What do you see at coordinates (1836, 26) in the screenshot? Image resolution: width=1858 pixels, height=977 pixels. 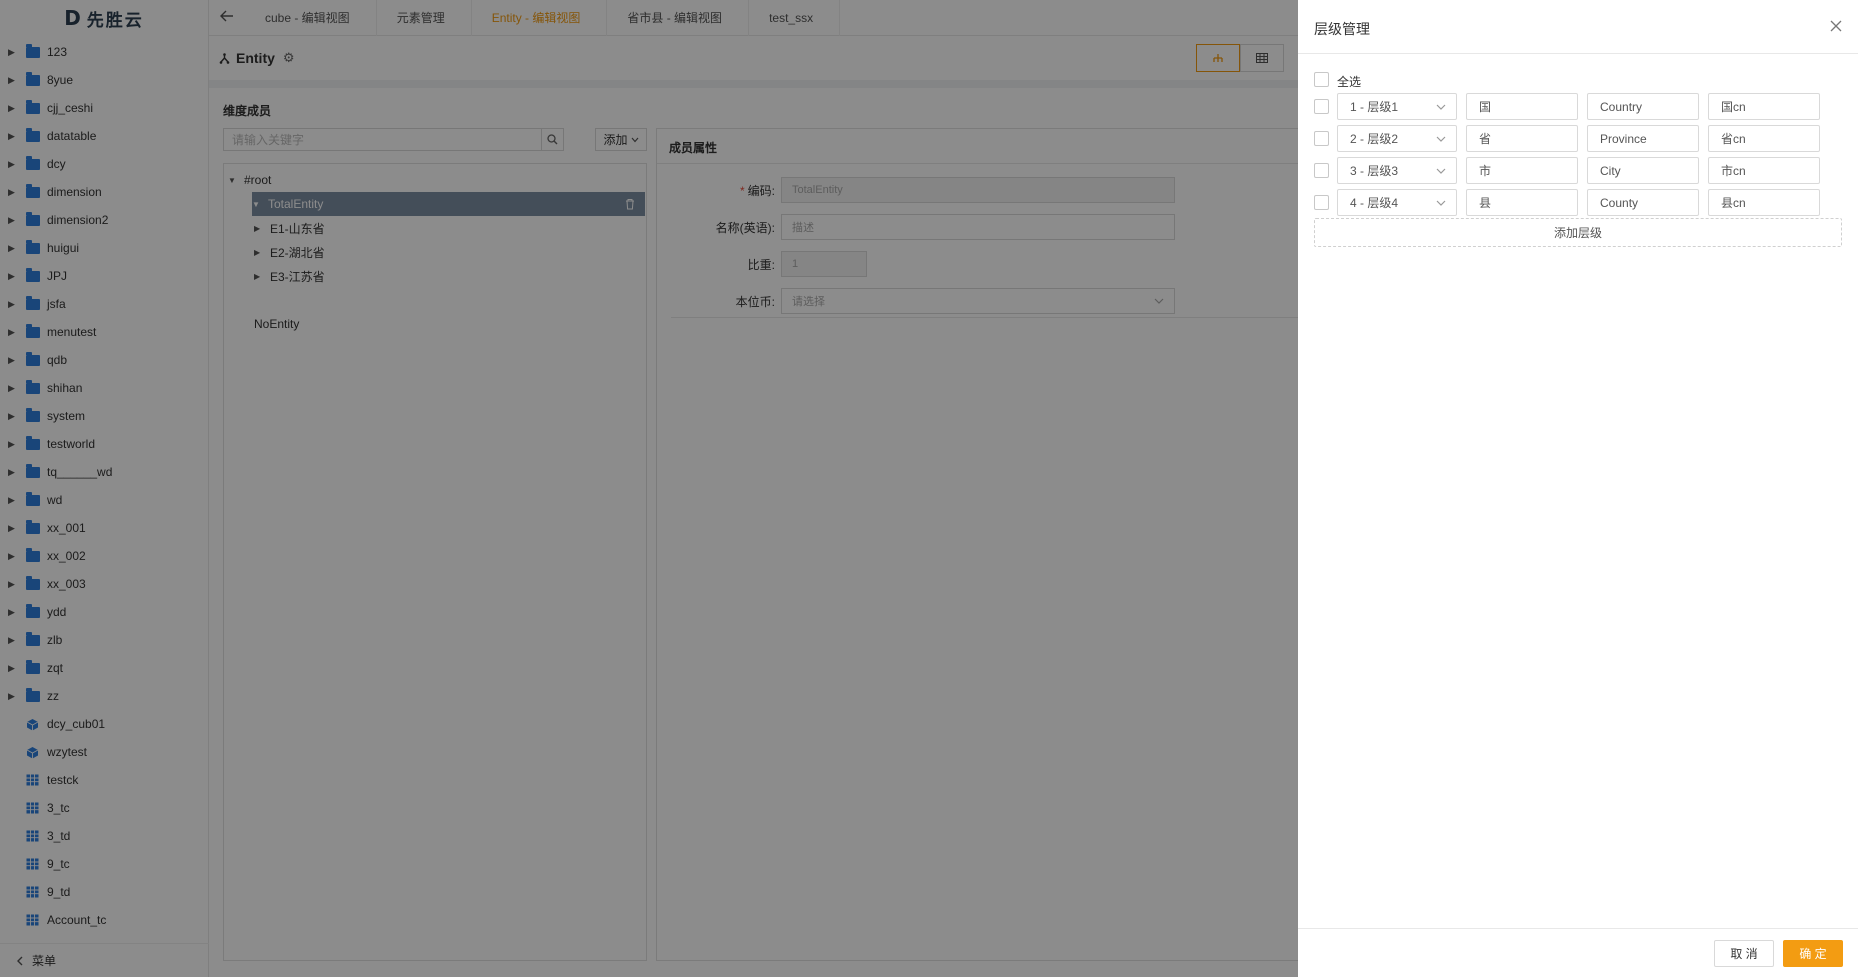 I see `close-icon` at bounding box center [1836, 26].